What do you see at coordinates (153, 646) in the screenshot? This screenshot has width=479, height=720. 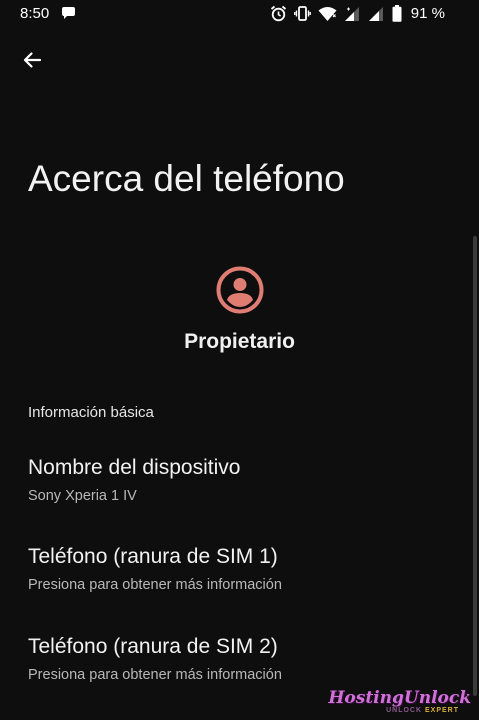 I see `pref-title: Teléfono (ranura de SIM 2)` at bounding box center [153, 646].